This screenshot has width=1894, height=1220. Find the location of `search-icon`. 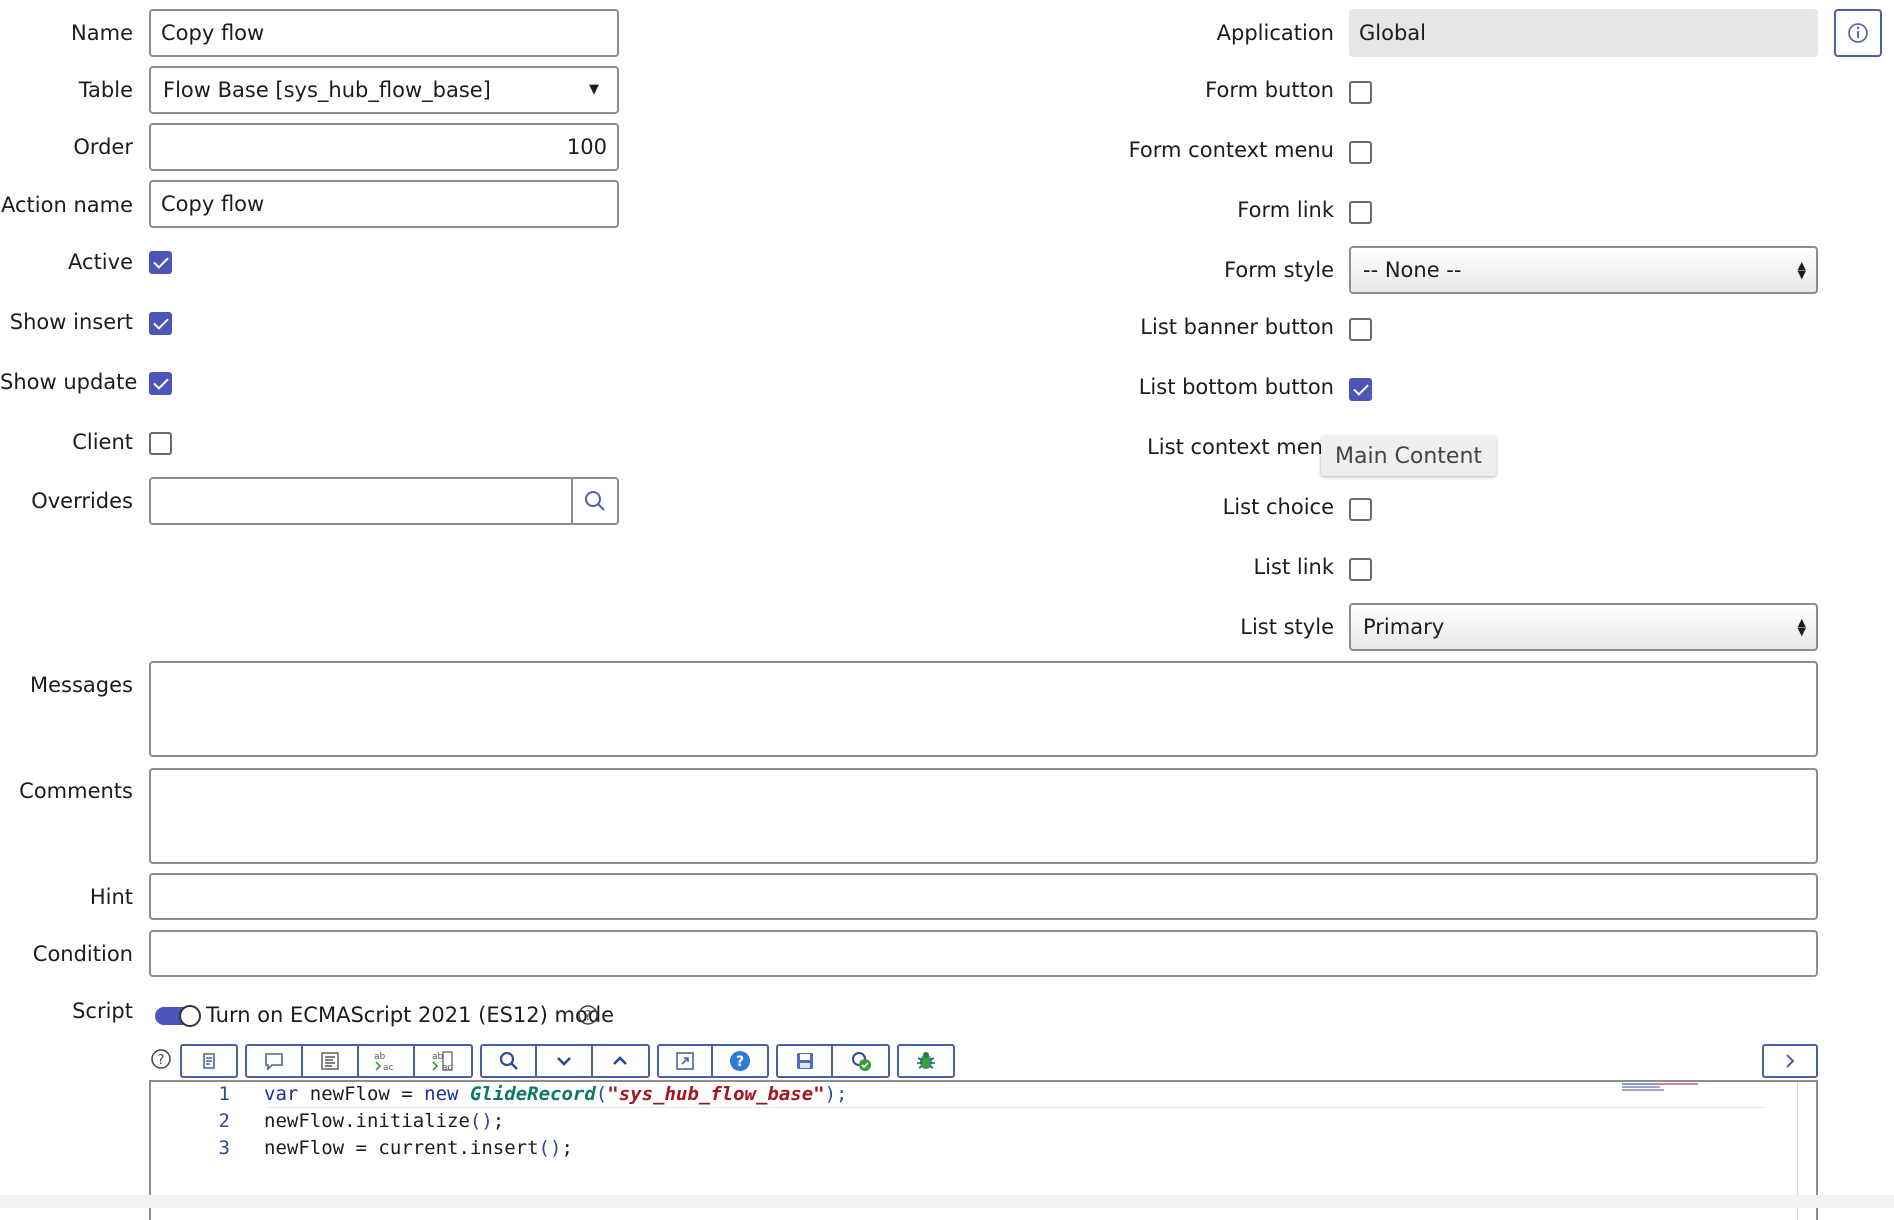

search-icon is located at coordinates (508, 1060).